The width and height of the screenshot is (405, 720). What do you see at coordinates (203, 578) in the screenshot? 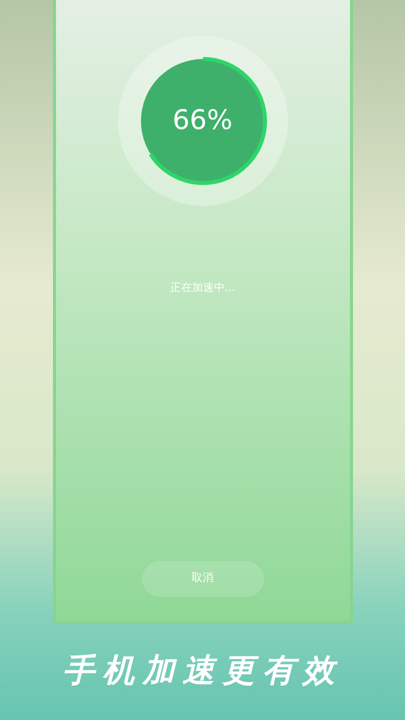
I see `cancel-button: 取消` at bounding box center [203, 578].